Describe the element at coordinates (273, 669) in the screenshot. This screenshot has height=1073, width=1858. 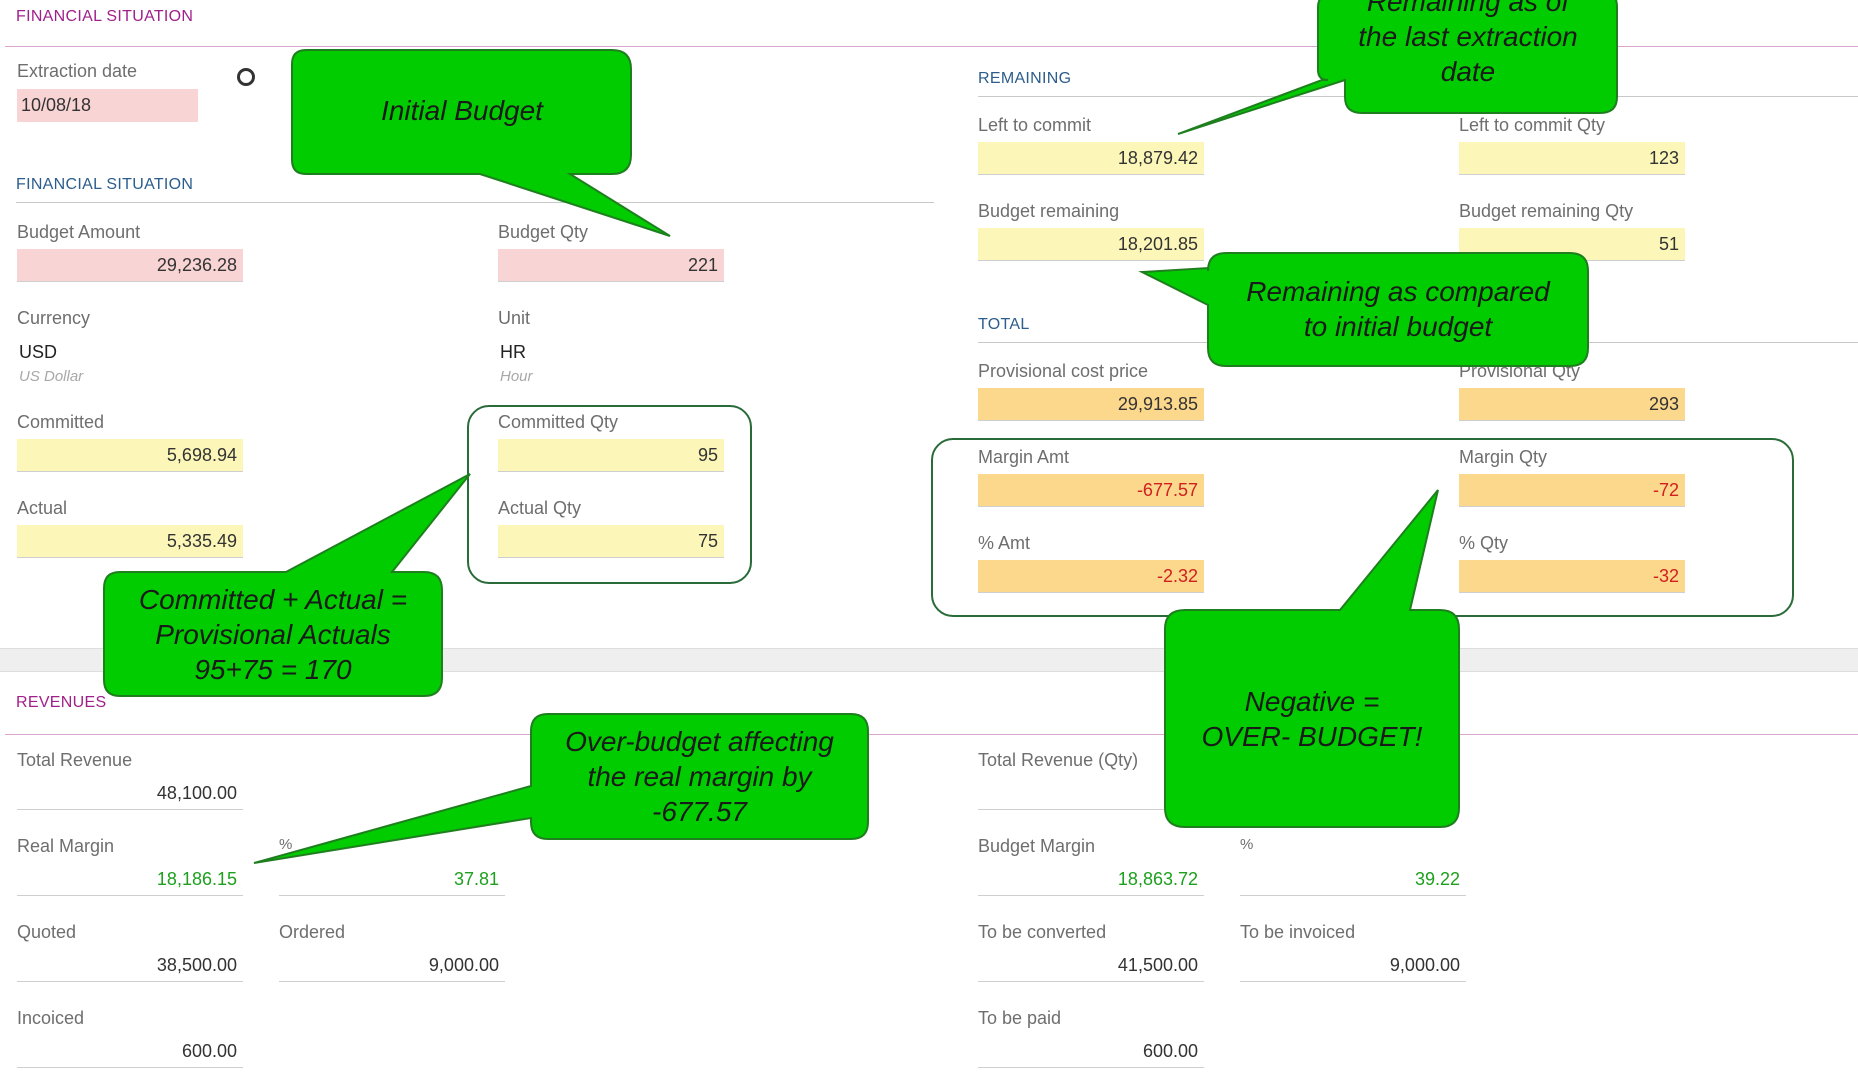
I see `callout-line: 95+75 = 170` at that location.